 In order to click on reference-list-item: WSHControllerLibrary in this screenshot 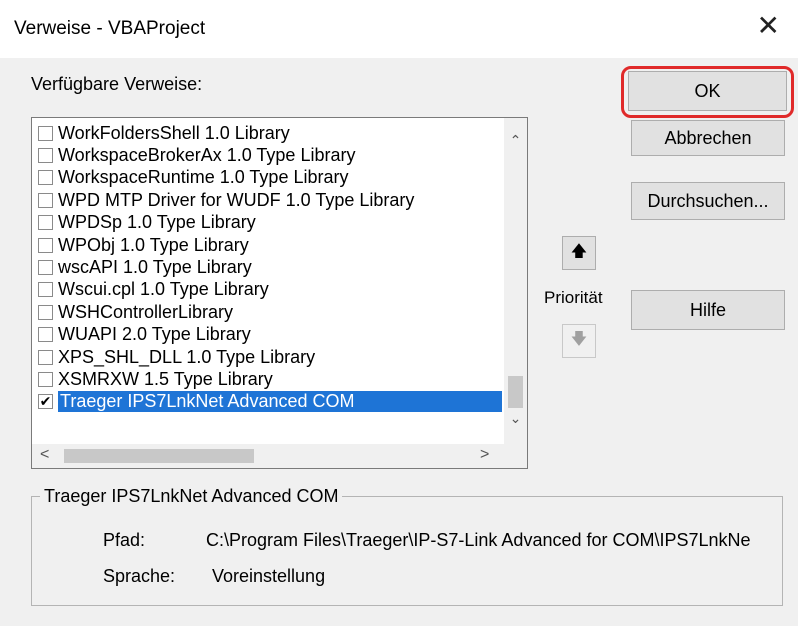, I will do `click(267, 312)`.